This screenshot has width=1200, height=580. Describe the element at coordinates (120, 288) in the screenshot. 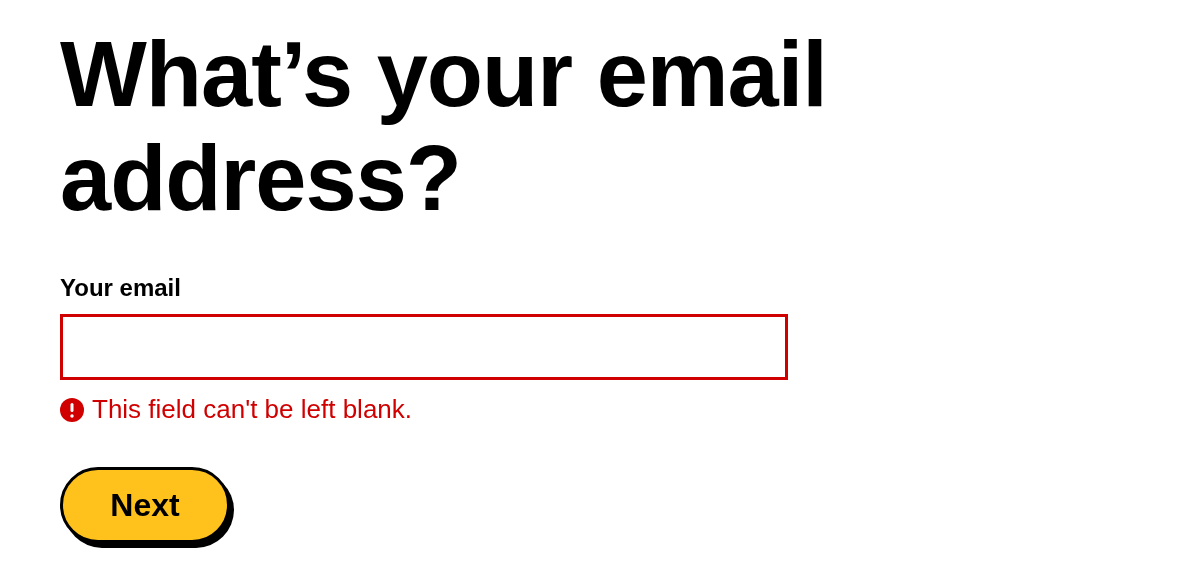

I see `field-label: Your email` at that location.